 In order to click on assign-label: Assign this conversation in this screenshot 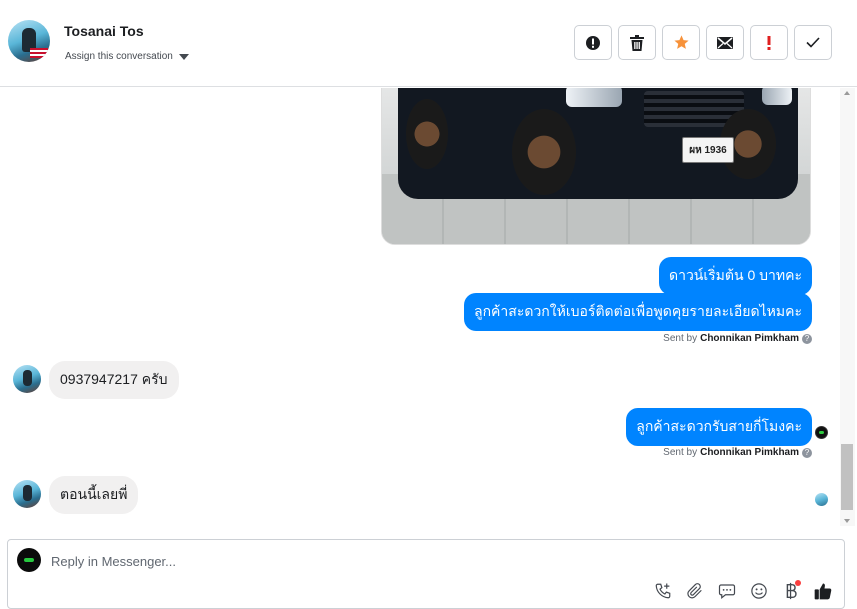, I will do `click(119, 56)`.